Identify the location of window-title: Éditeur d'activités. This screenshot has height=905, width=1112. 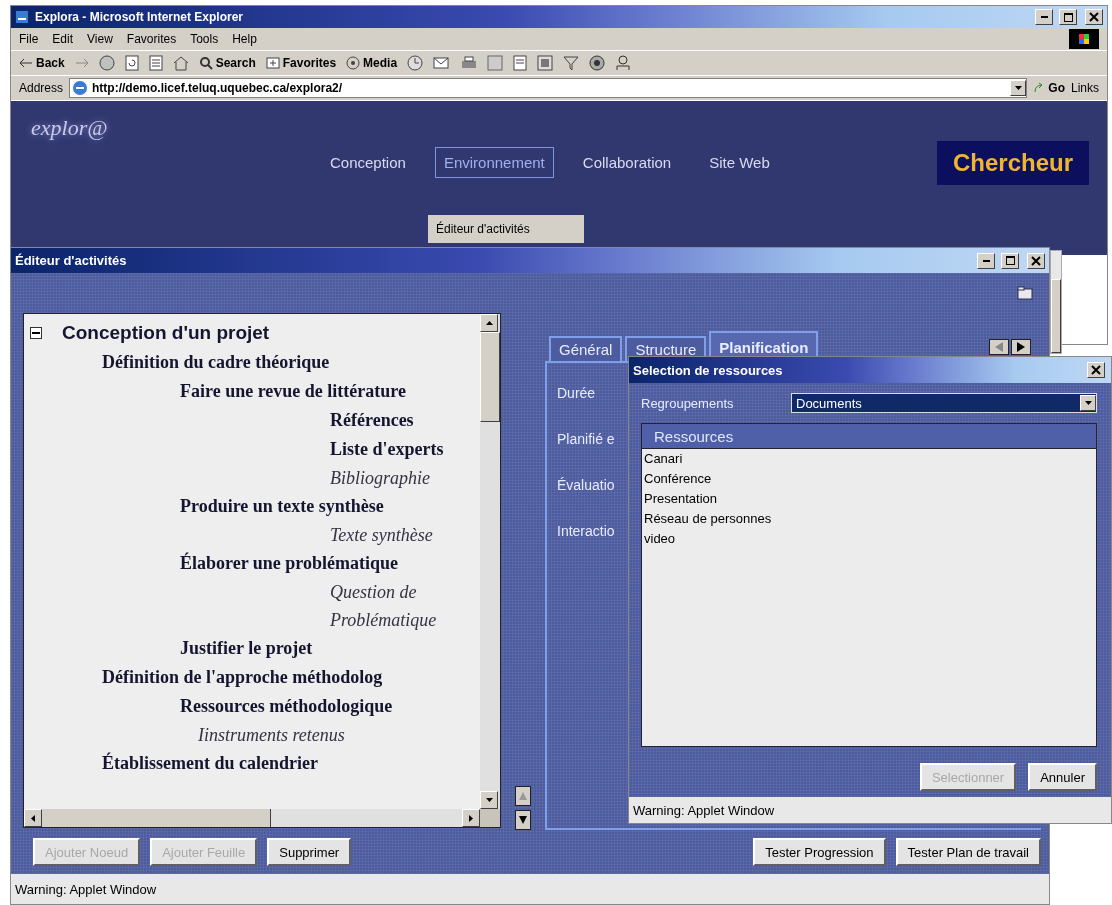
(71, 260).